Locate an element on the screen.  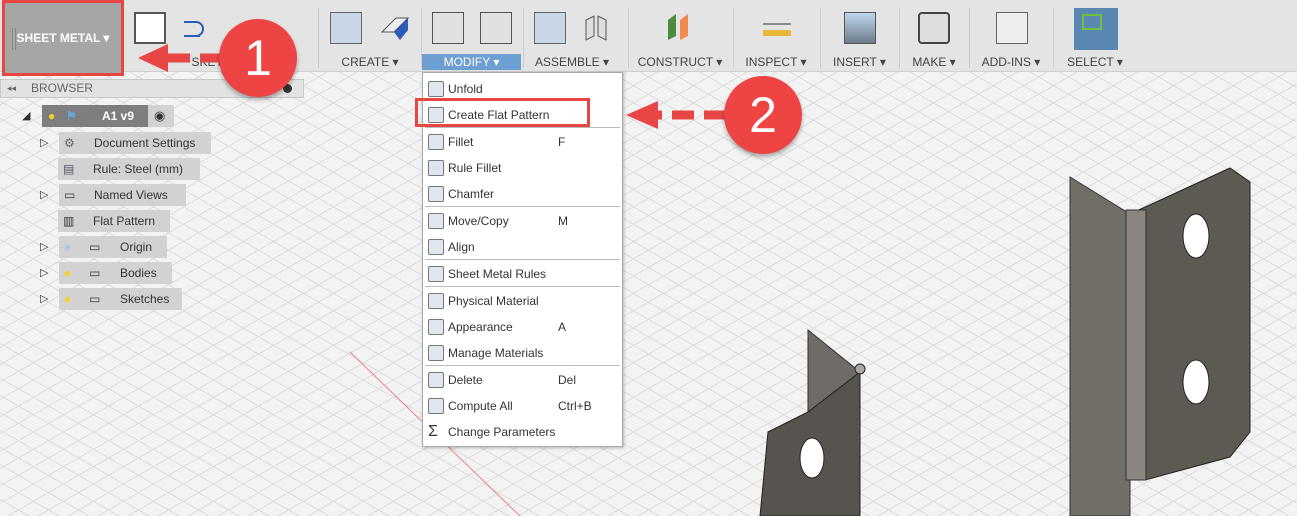
addins-label: ADD-INS ▾ is located at coordinates (1011, 62).